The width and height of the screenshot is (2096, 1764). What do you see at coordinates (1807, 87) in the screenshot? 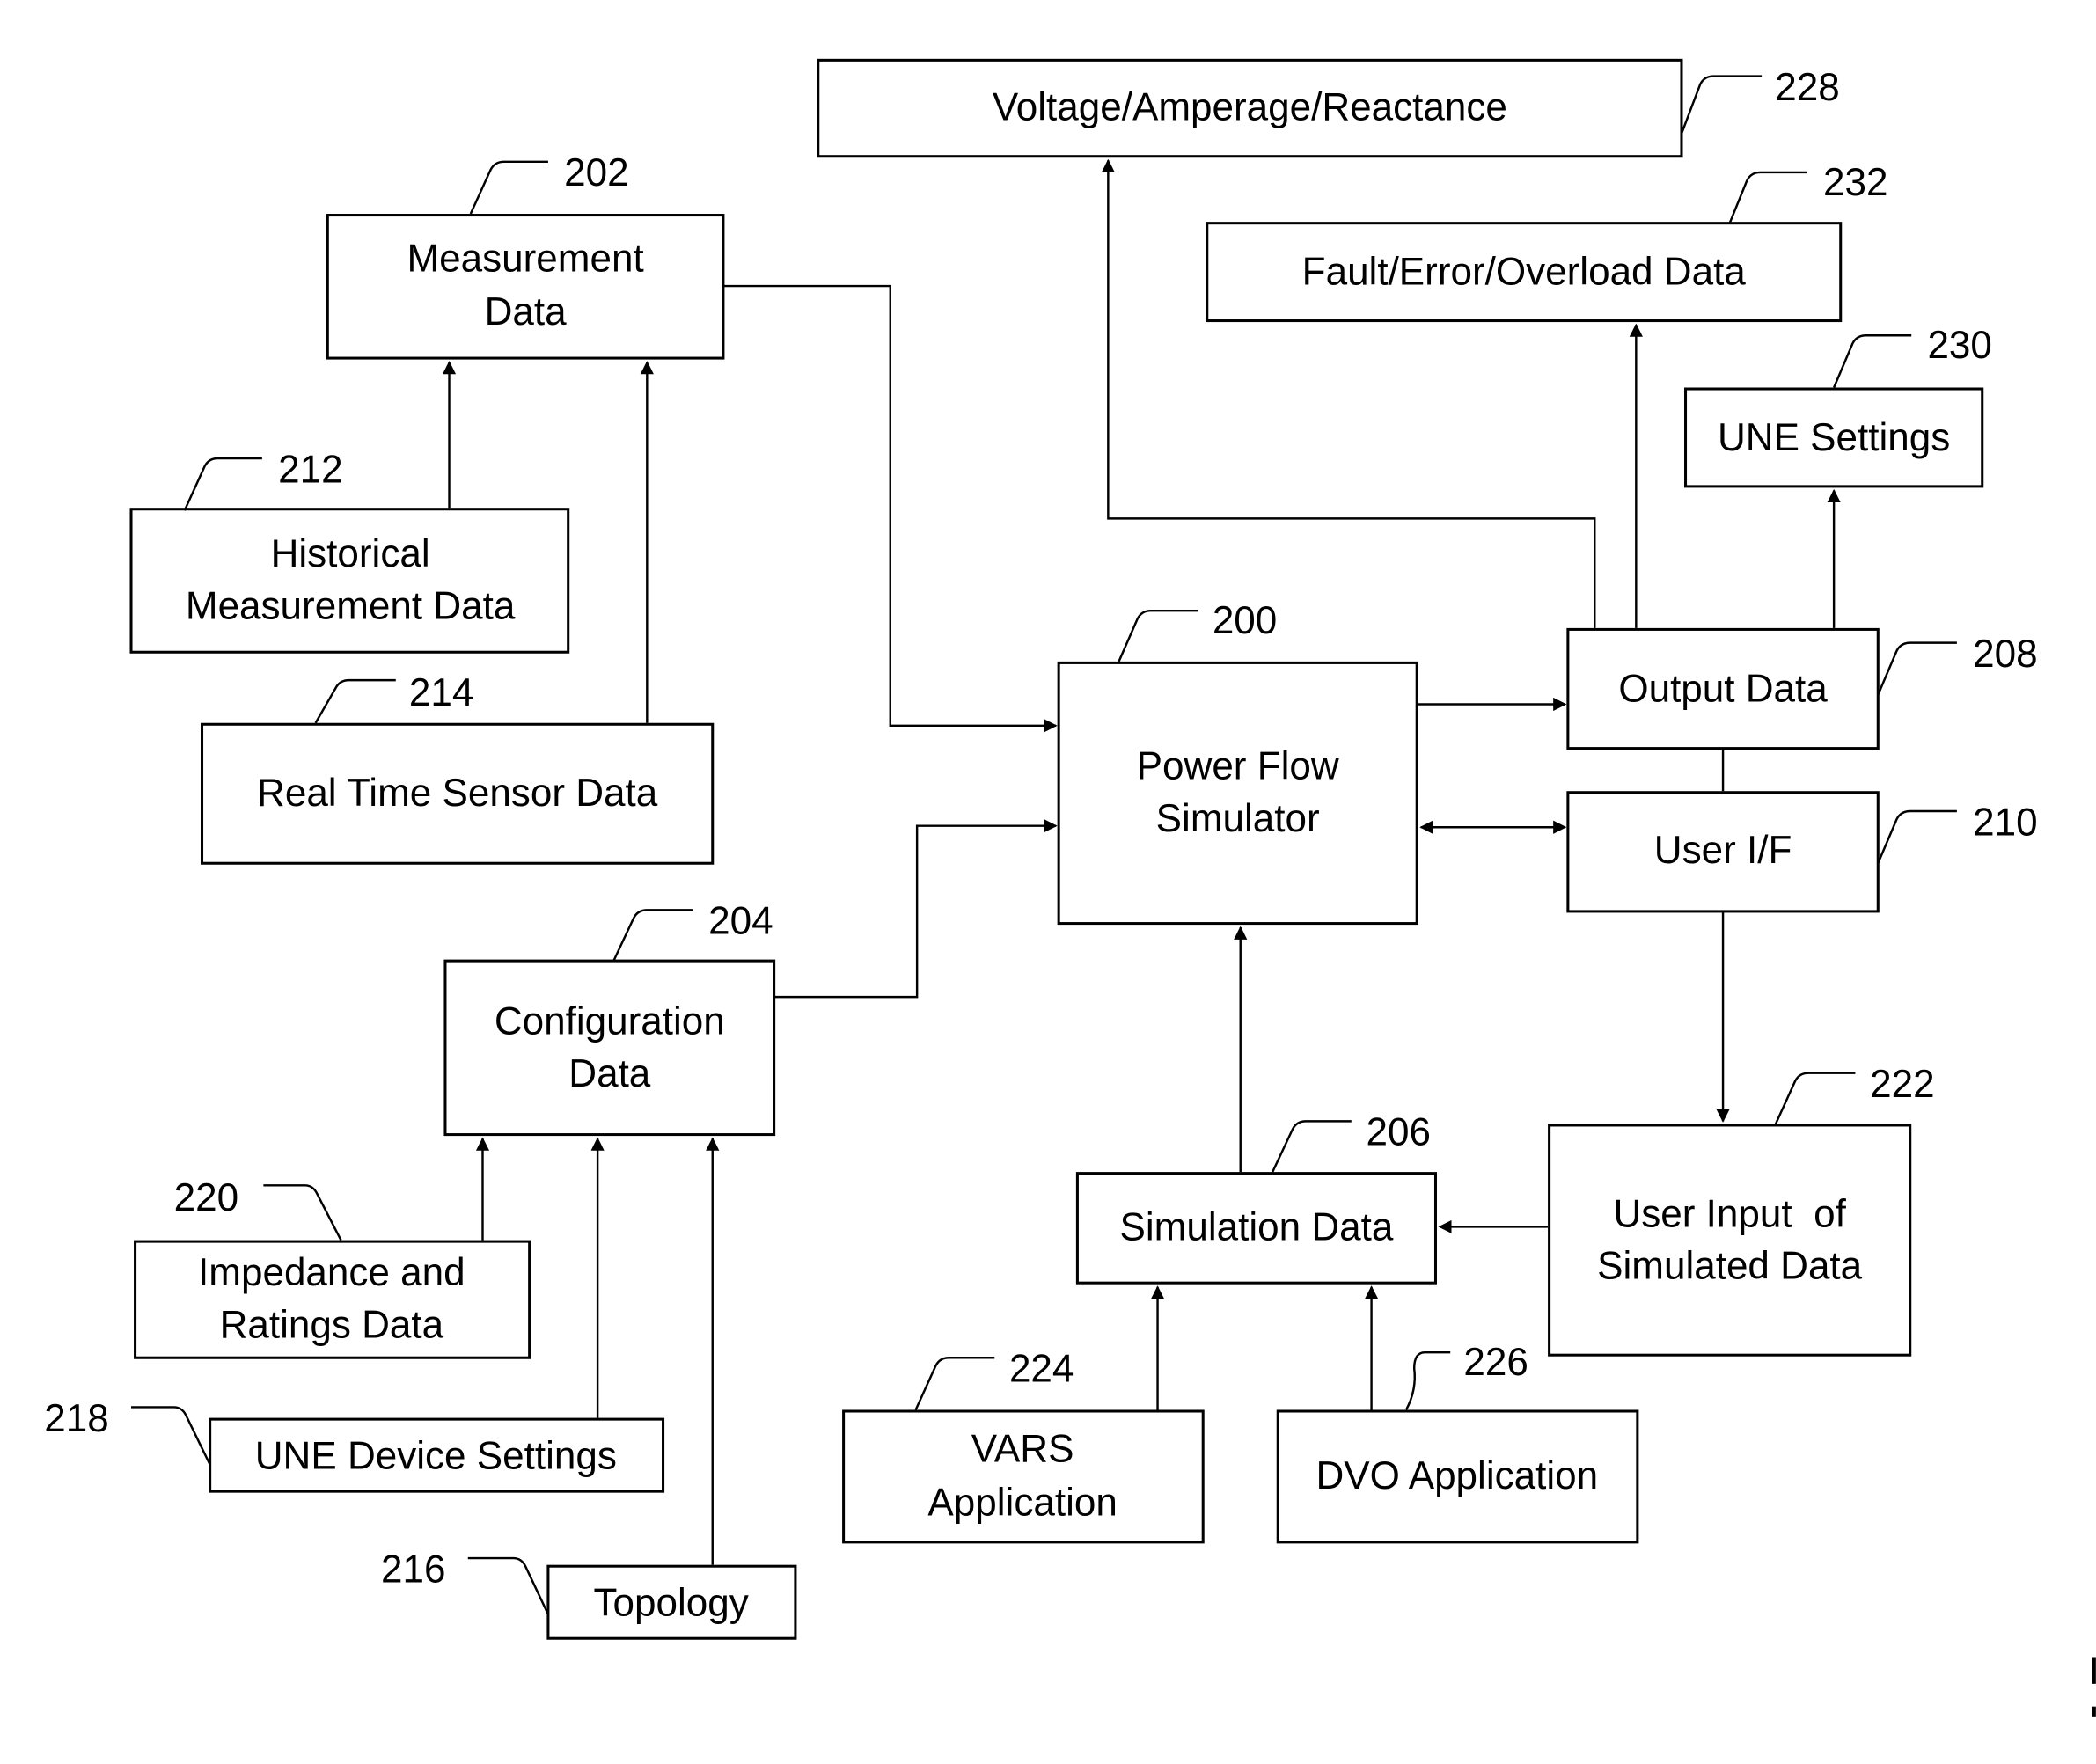
I see `ref-228: 228` at bounding box center [1807, 87].